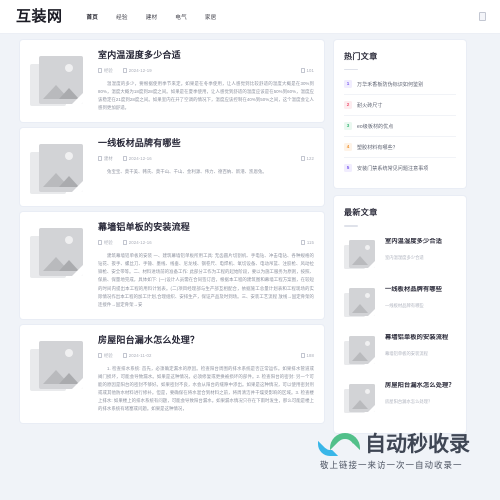 The height and width of the screenshot is (500, 500). Describe the element at coordinates (39, 16) in the screenshot. I see `site-logo: 互装网` at that location.